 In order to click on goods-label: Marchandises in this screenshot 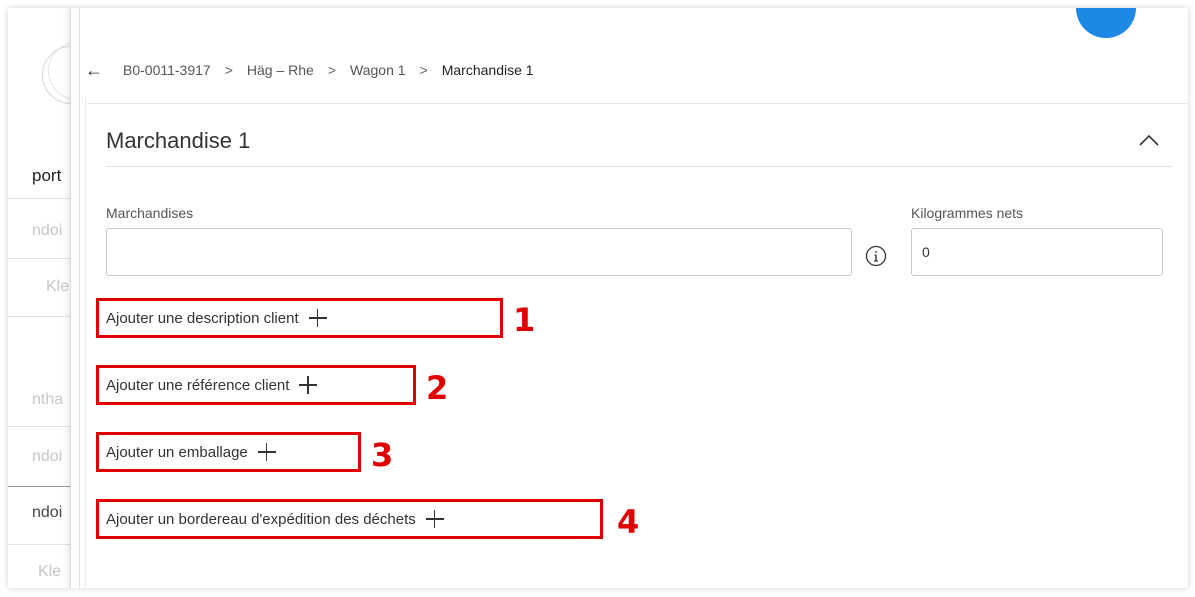, I will do `click(150, 213)`.